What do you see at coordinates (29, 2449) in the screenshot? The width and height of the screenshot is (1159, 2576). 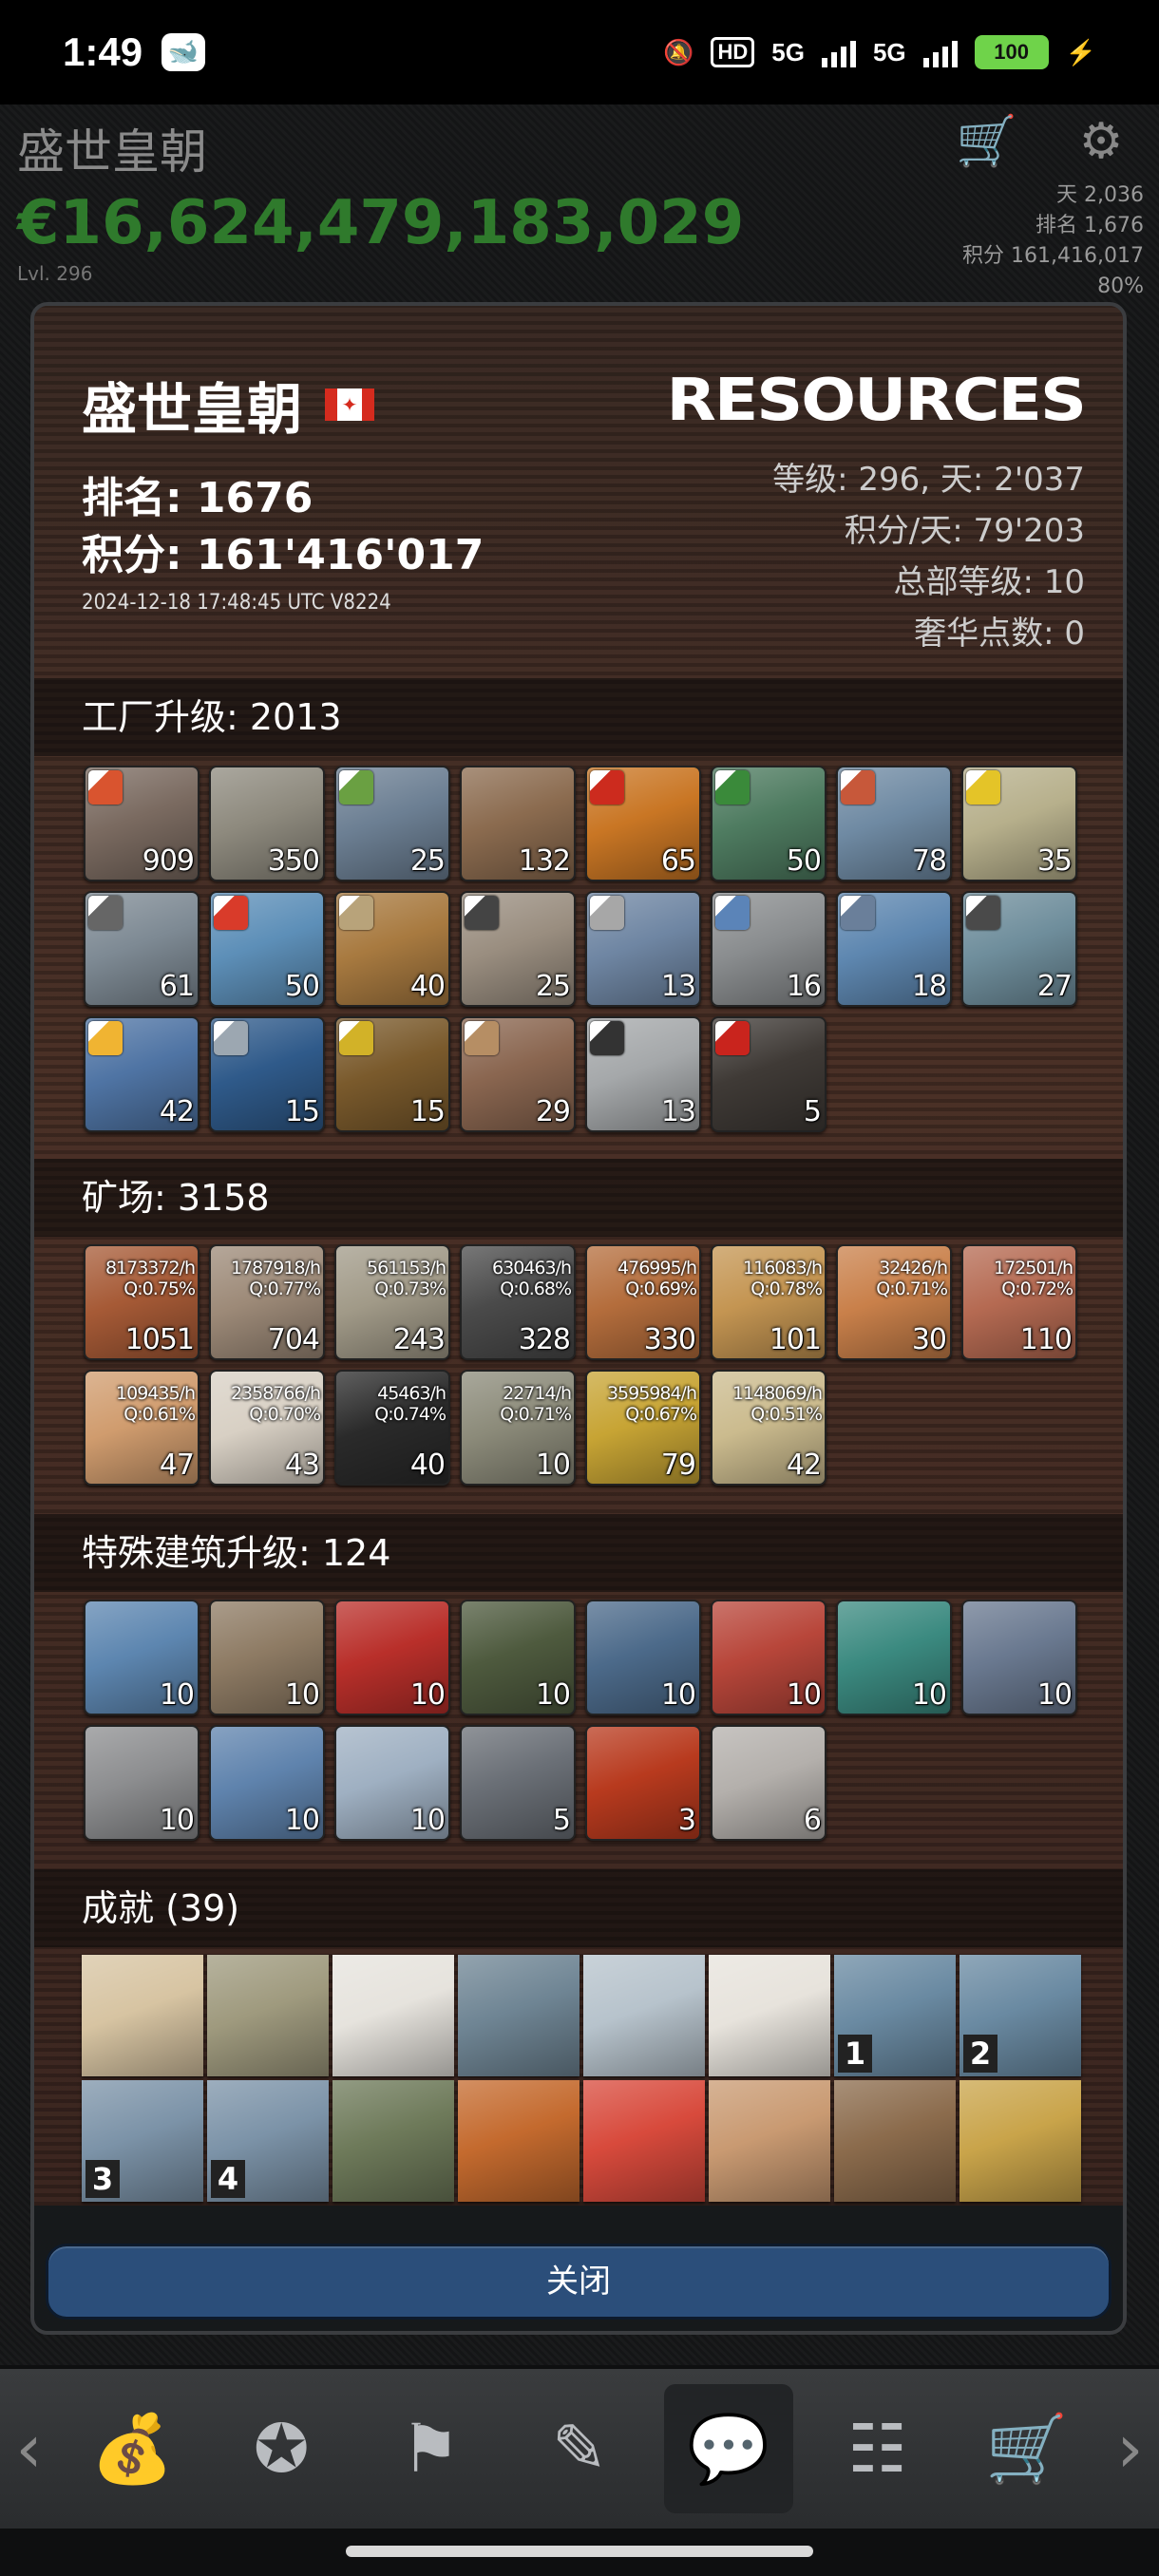 I see `nav-left-arrow-icon: ‹` at bounding box center [29, 2449].